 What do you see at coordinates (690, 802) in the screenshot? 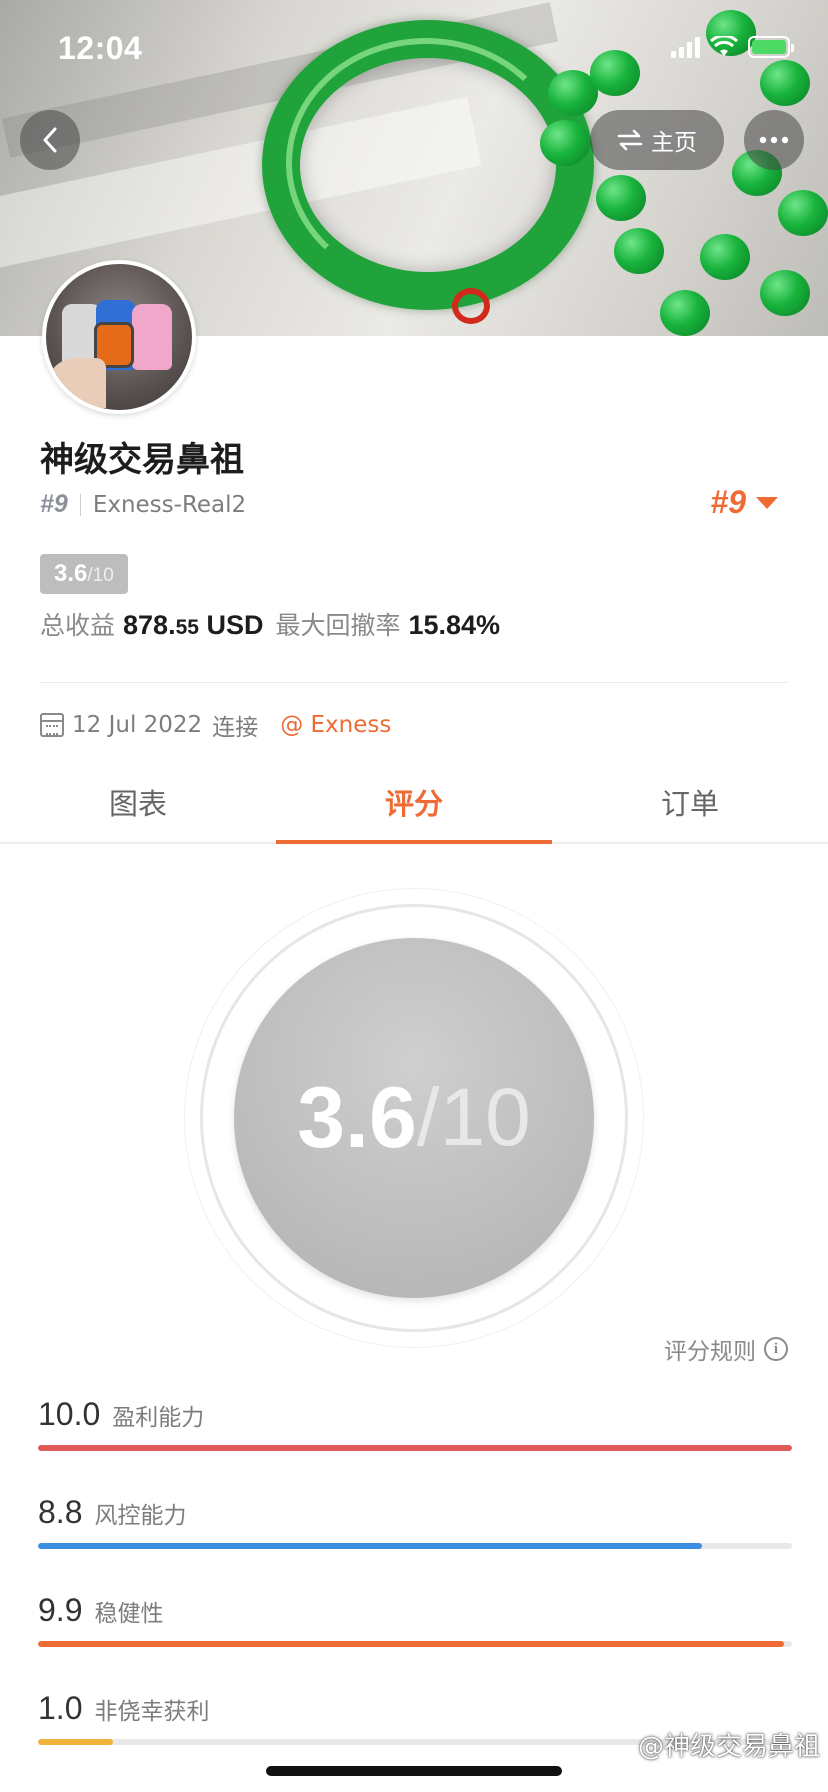
I see `tab-orders: 订单` at bounding box center [690, 802].